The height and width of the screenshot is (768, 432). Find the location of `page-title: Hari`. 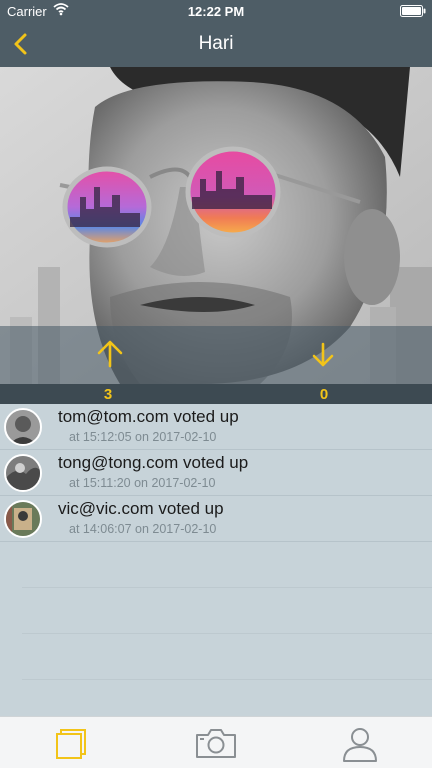

page-title: Hari is located at coordinates (216, 43).